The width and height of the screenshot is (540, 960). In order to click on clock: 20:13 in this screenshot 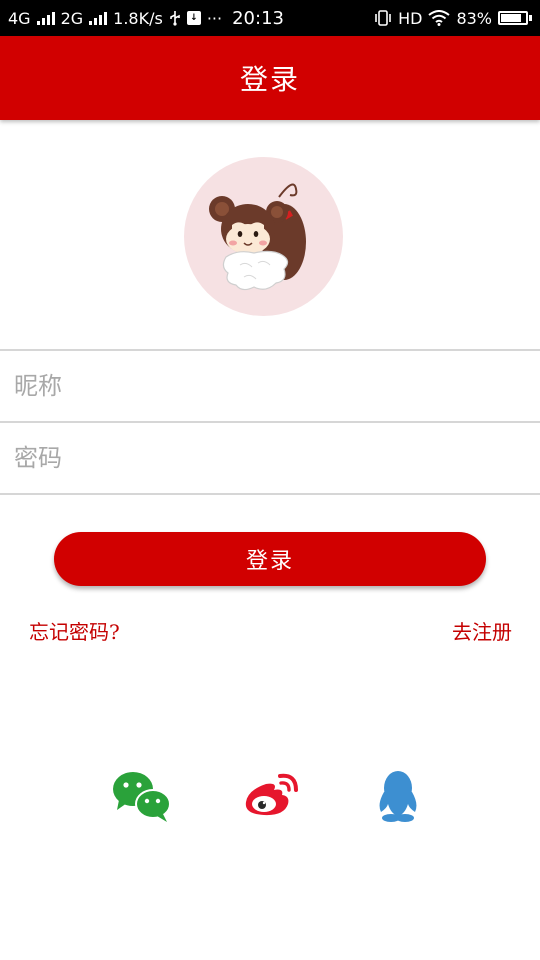, I will do `click(258, 18)`.